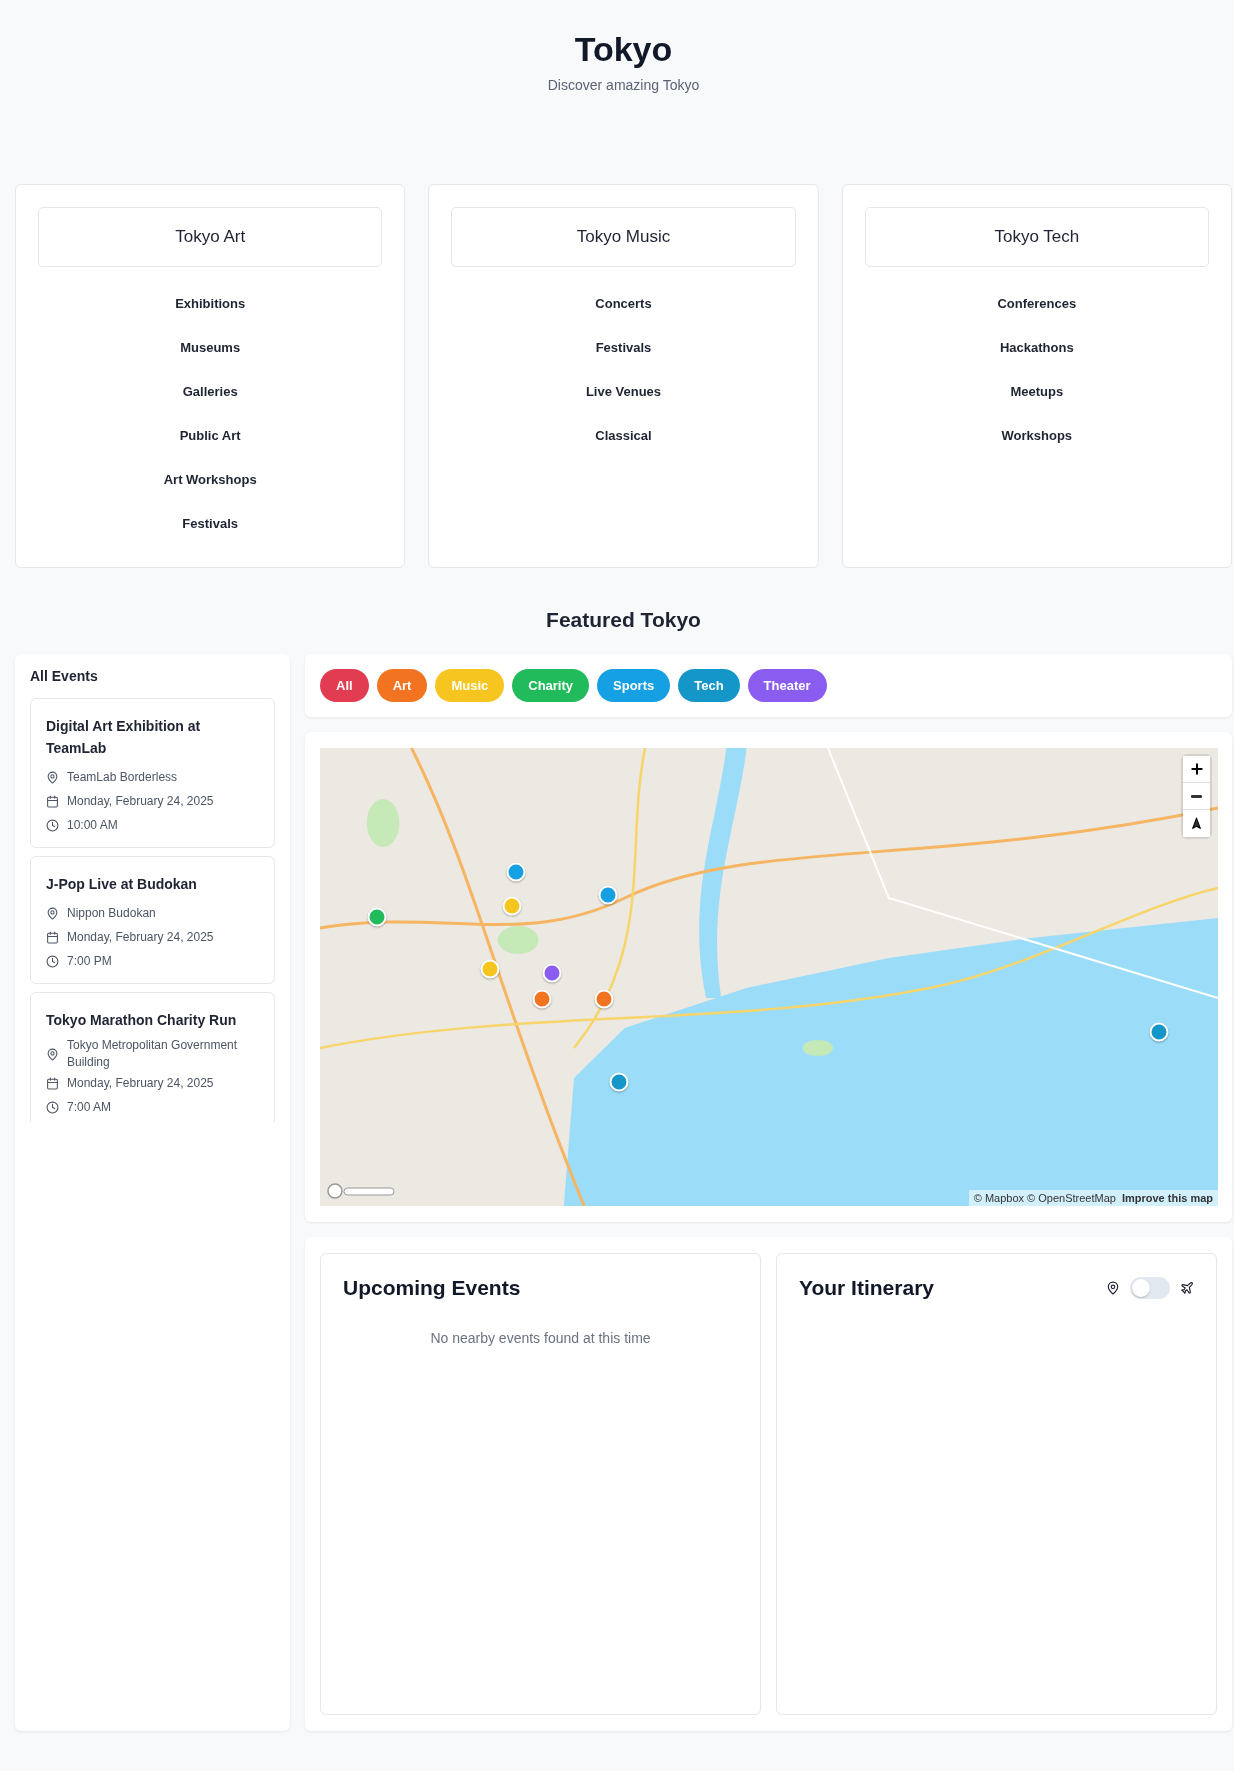 This screenshot has height=1771, width=1234. What do you see at coordinates (1150, 1288) in the screenshot?
I see `mode-toggle` at bounding box center [1150, 1288].